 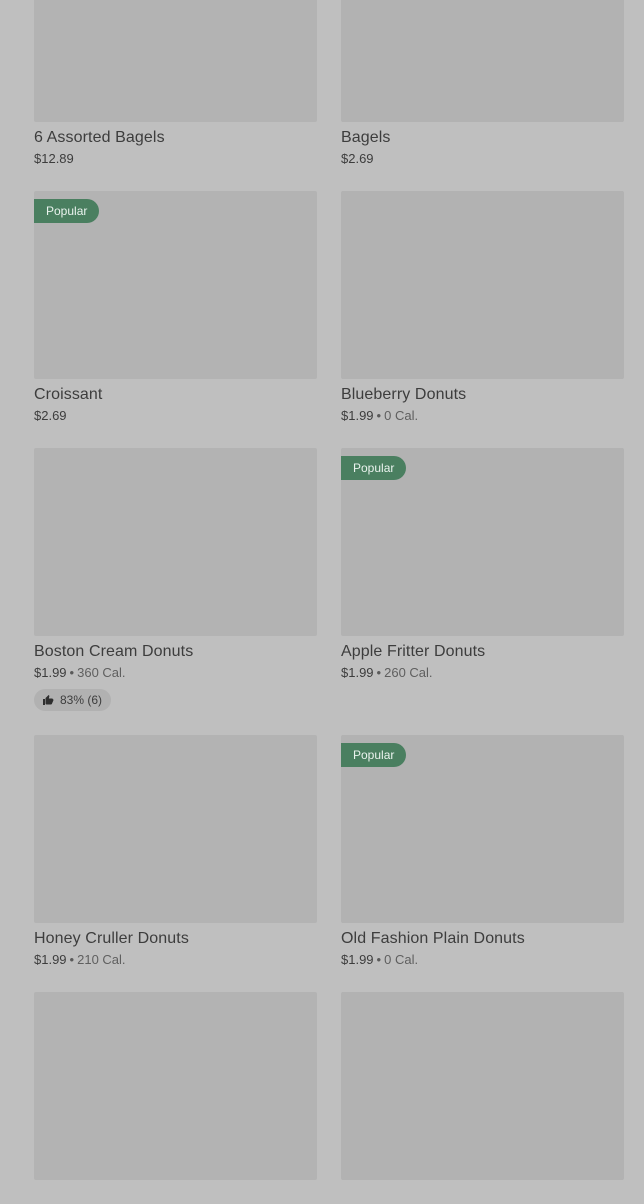 I want to click on menu-item-price: $12.89, so click(x=54, y=158).